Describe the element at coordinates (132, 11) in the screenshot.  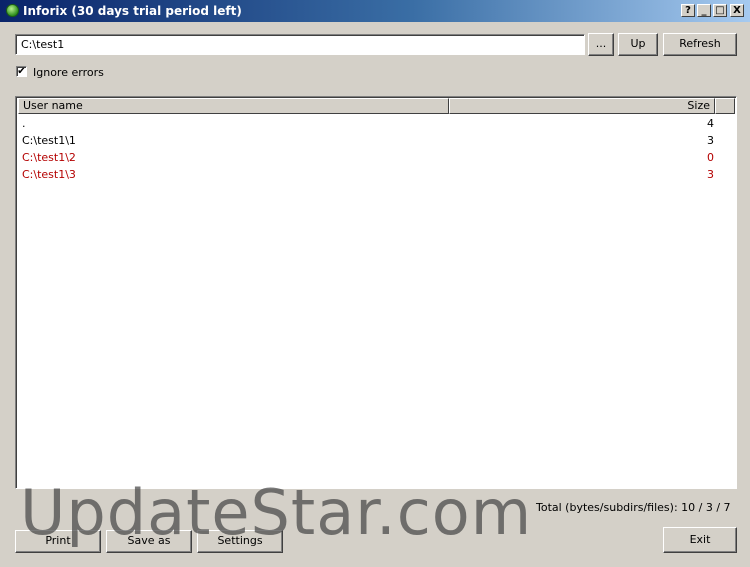
I see `window-title: Inforix (30 days trial period left)` at that location.